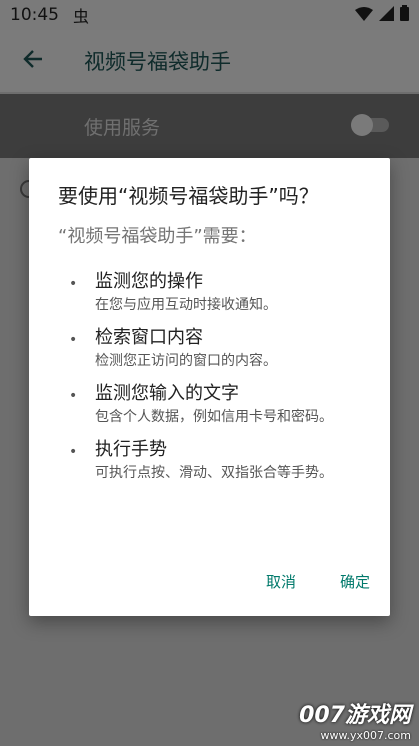  Describe the element at coordinates (318, 581) in the screenshot. I see `dialog-actions: 取消 确定` at that location.